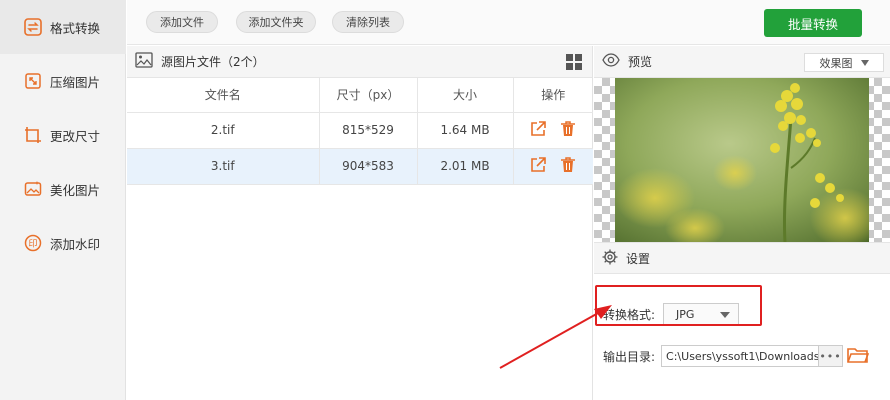 The height and width of the screenshot is (400, 890). Describe the element at coordinates (574, 62) in the screenshot. I see `grid-view-icon` at that location.